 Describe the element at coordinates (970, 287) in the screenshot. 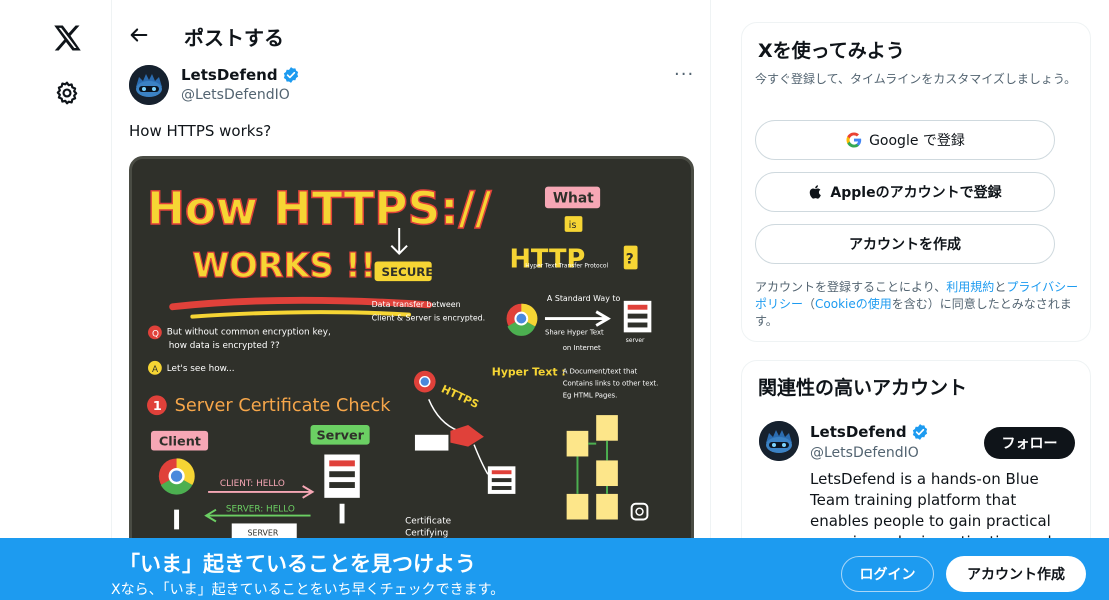

I see `terms-link: 利用規約` at that location.